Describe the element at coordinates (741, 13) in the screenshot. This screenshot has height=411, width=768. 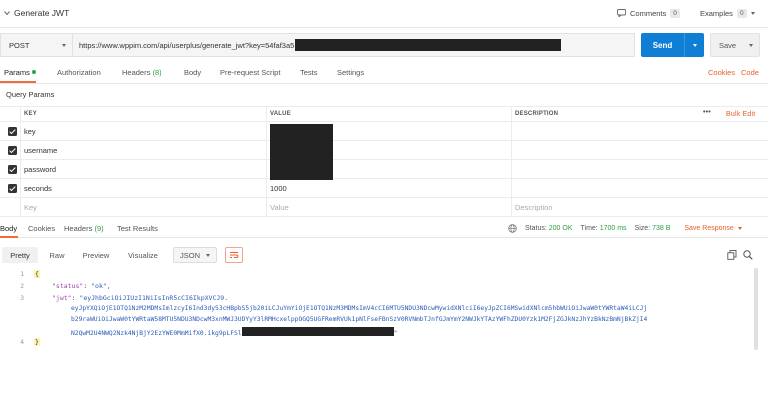
I see `examples-count-badge: 0` at that location.